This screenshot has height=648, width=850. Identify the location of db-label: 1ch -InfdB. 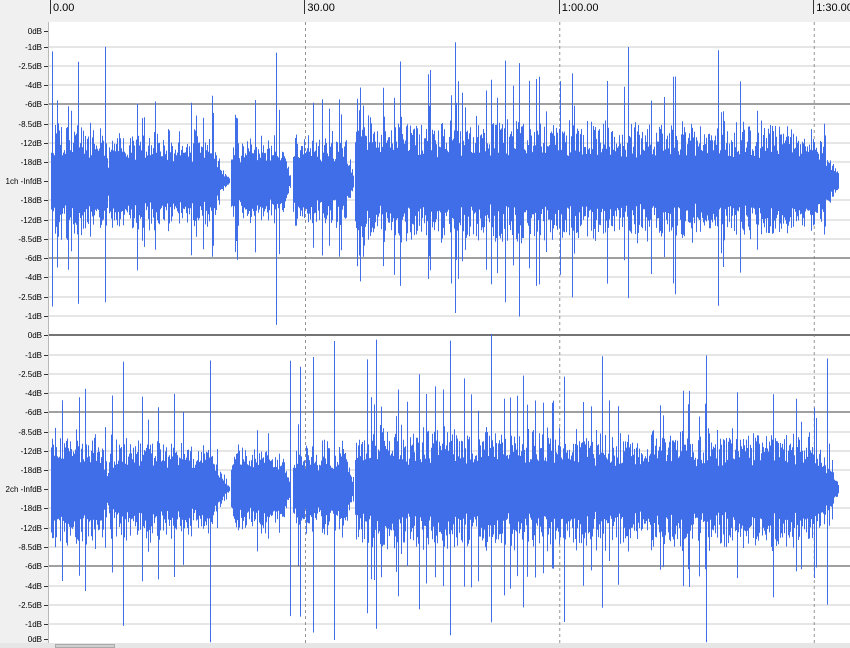
(23, 181).